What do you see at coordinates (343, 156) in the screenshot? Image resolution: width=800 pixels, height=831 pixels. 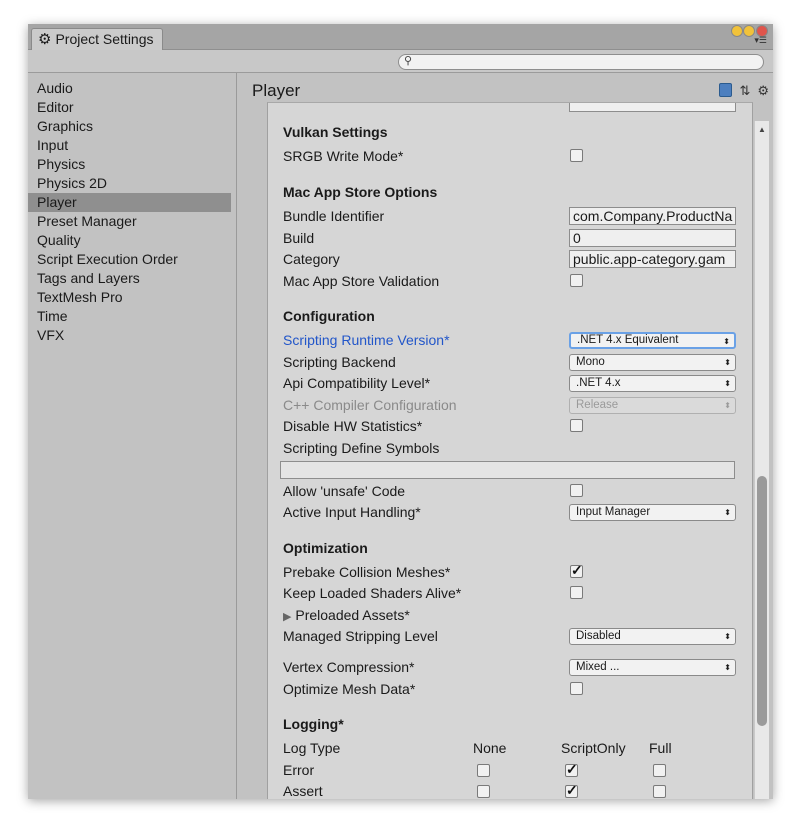 I see `srgb-write-mode-label: SRGB Write Mode*` at bounding box center [343, 156].